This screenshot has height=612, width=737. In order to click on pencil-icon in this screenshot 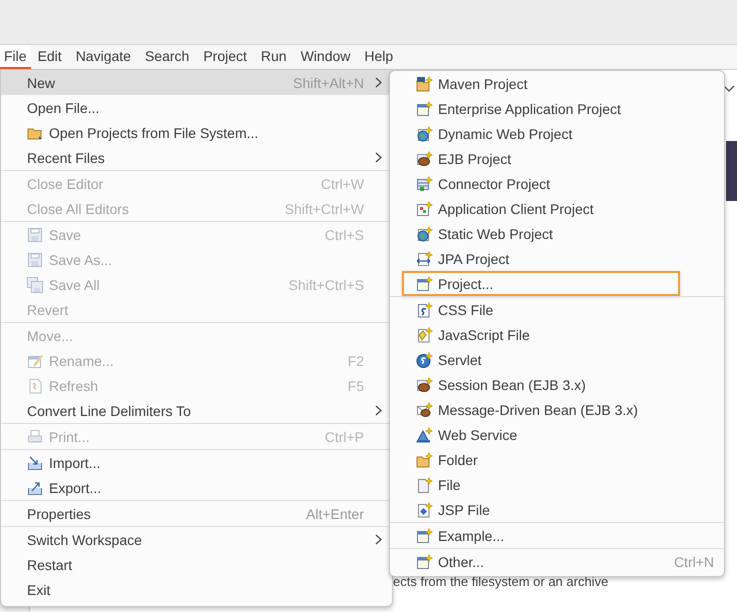, I will do `click(35, 360)`.